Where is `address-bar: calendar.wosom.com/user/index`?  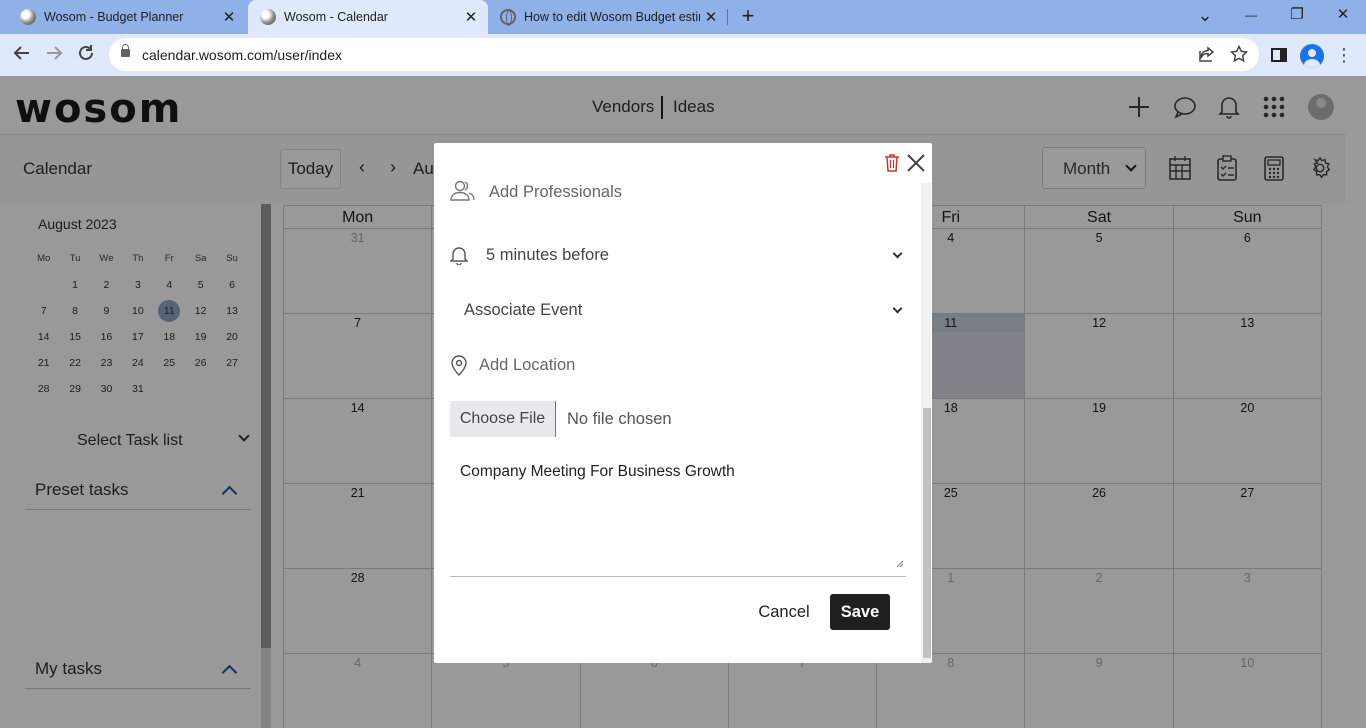
address-bar: calendar.wosom.com/user/index is located at coordinates (684, 54).